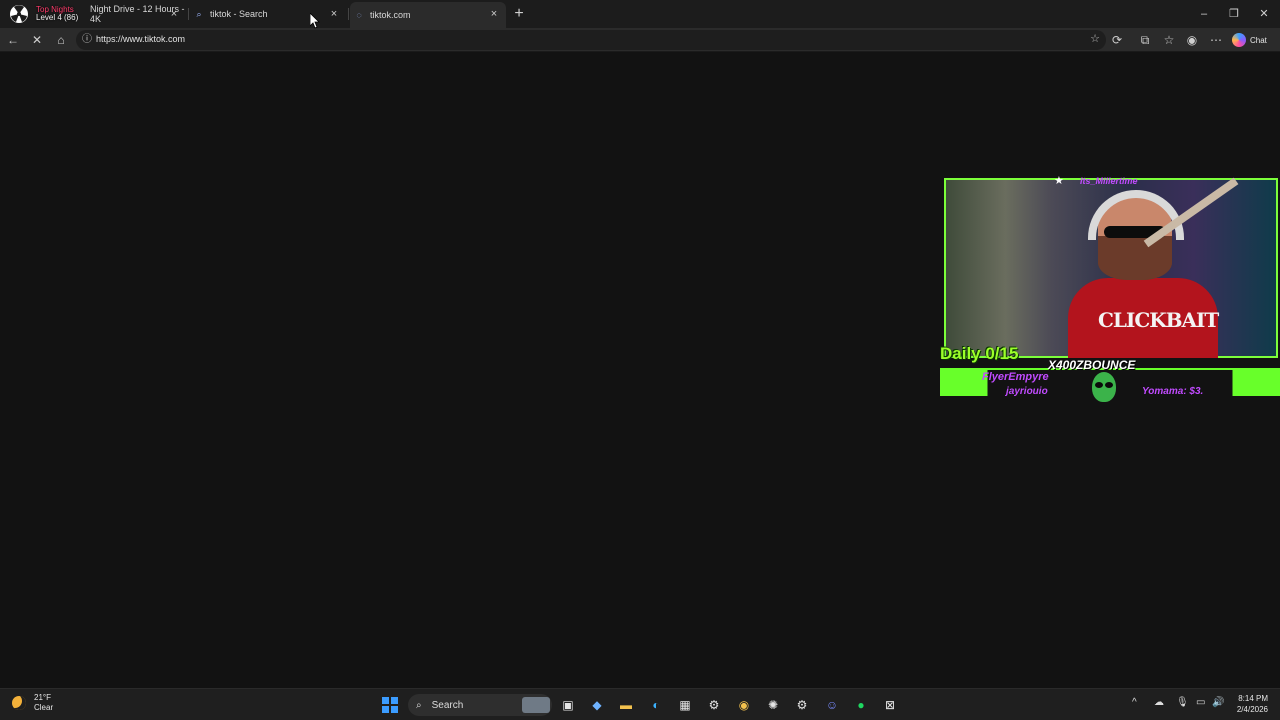 The height and width of the screenshot is (720, 1280). I want to click on search-highlight-image, so click(536, 705).